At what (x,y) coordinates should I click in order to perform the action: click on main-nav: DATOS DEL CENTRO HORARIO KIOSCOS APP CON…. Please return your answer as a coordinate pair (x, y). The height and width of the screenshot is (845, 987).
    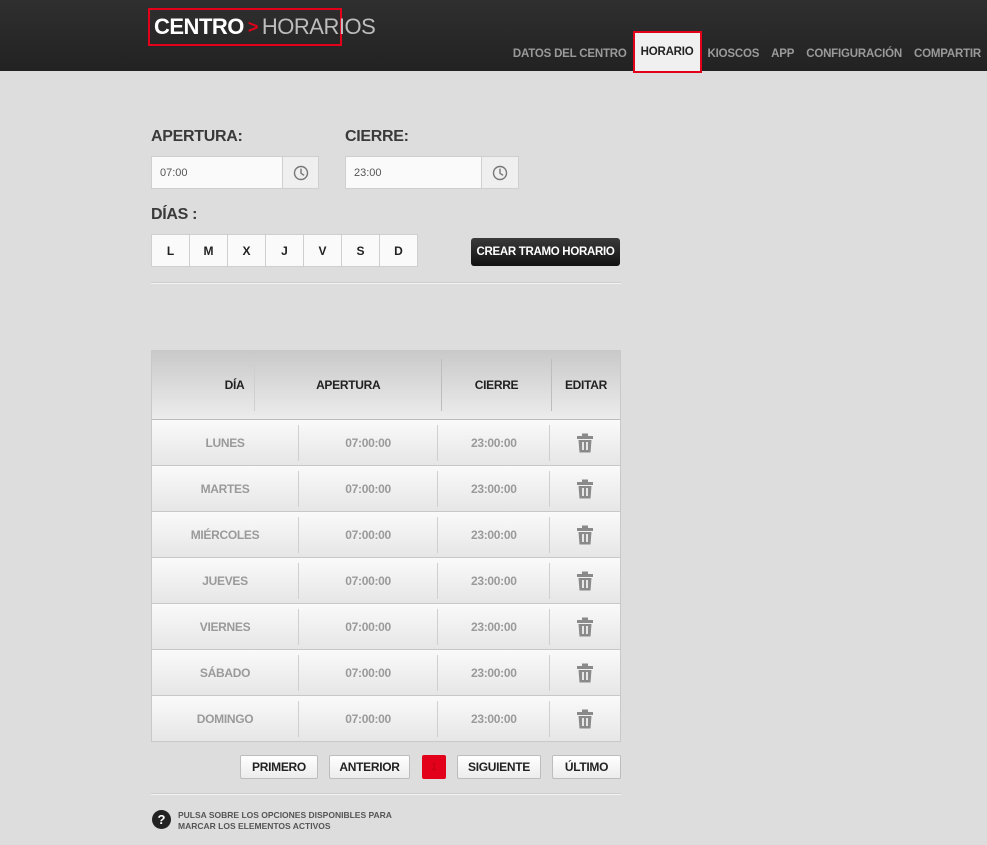
    Looking at the image, I should click on (747, 52).